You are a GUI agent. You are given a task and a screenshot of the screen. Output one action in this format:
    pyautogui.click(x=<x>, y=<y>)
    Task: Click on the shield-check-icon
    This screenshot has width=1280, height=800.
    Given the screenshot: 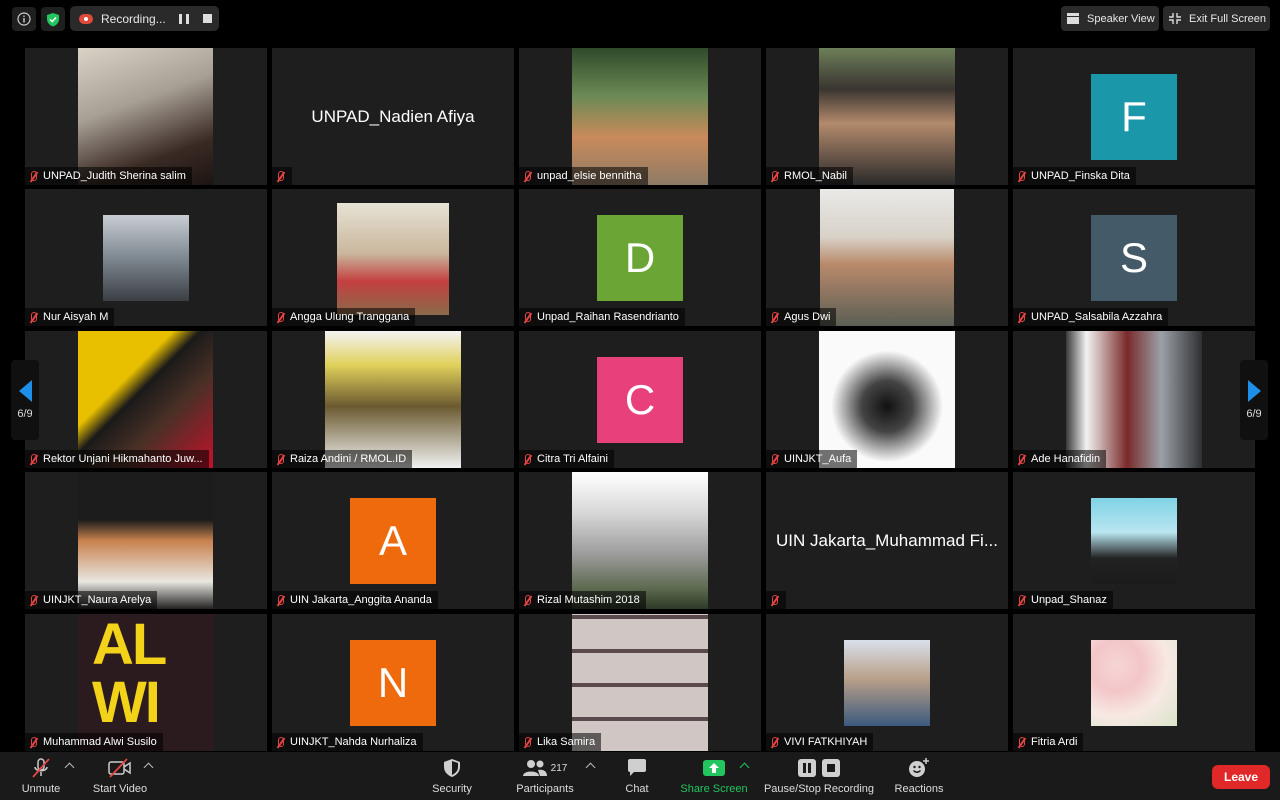 What is the action you would take?
    pyautogui.click(x=53, y=19)
    